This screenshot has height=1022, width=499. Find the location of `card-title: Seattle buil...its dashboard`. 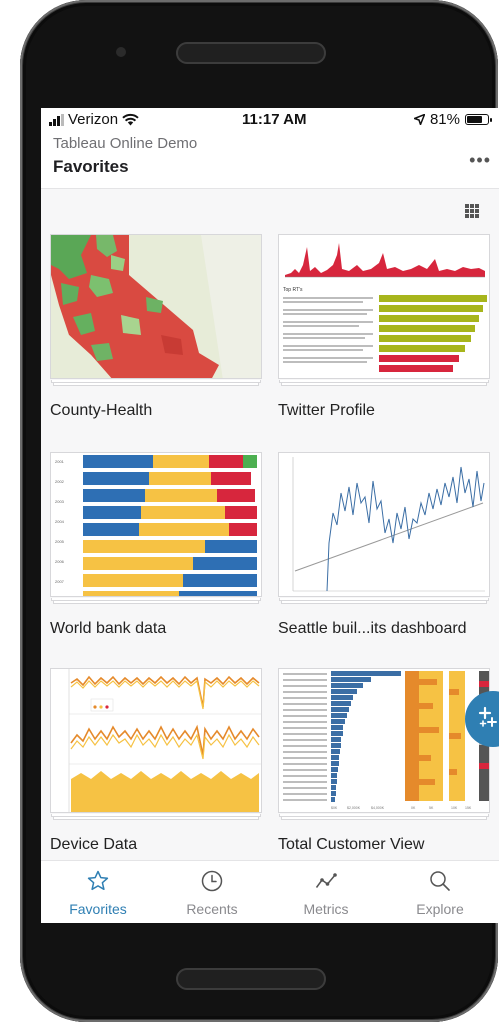

card-title: Seattle buil...its dashboard is located at coordinates (372, 628).